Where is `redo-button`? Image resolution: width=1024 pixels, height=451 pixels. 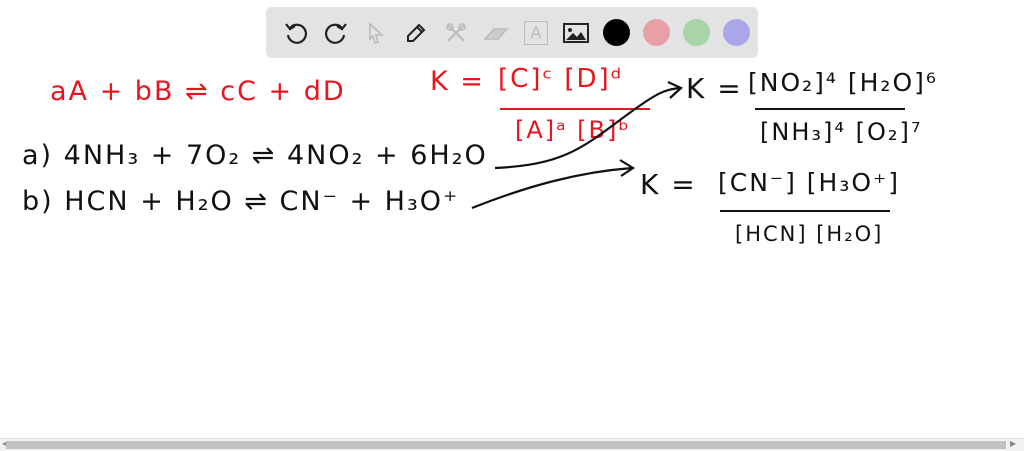 redo-button is located at coordinates (336, 33).